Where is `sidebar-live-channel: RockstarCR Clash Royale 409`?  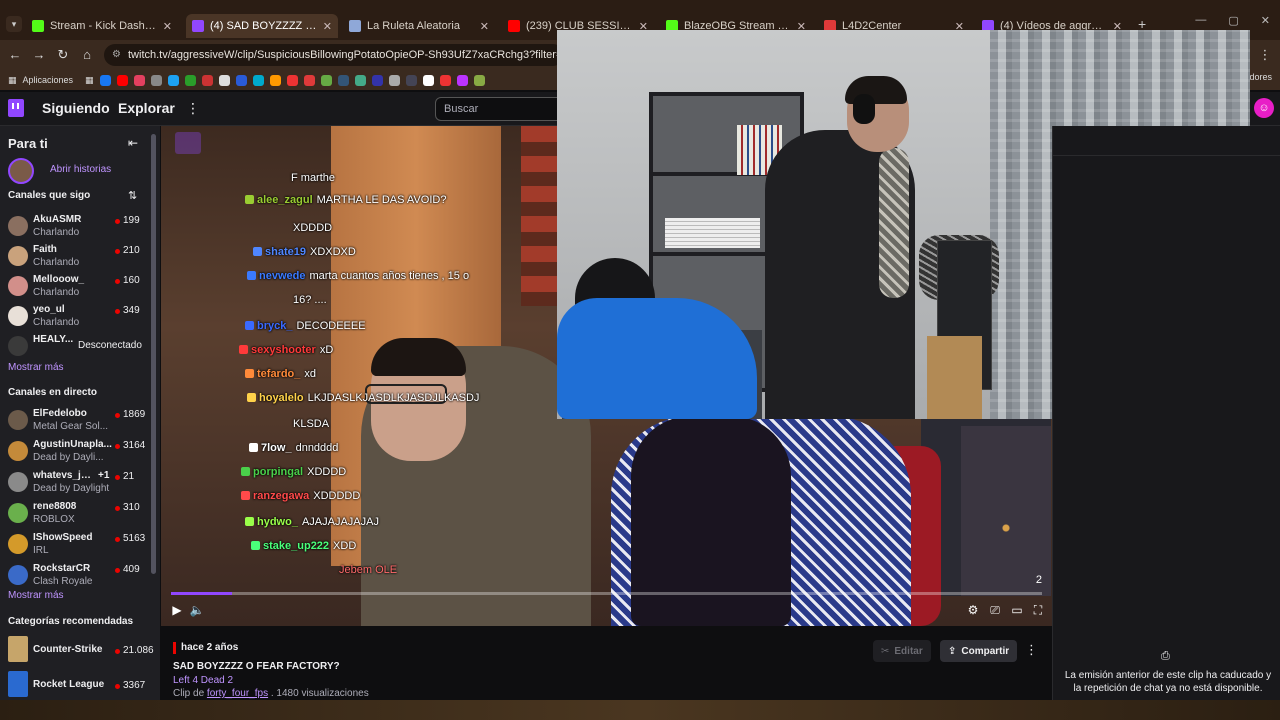
sidebar-live-channel: RockstarCR Clash Royale 409 is located at coordinates (81, 576).